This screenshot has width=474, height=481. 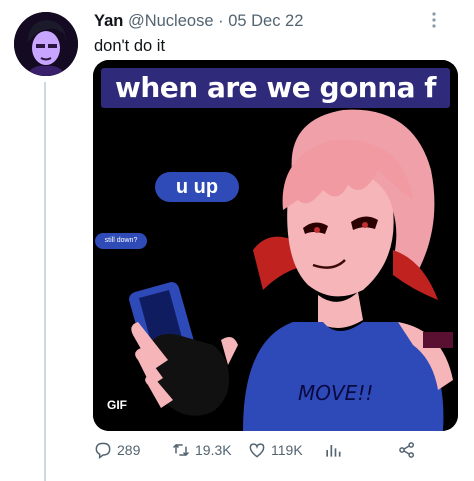 What do you see at coordinates (197, 187) in the screenshot?
I see `chat-bubble-u-up: u up` at bounding box center [197, 187].